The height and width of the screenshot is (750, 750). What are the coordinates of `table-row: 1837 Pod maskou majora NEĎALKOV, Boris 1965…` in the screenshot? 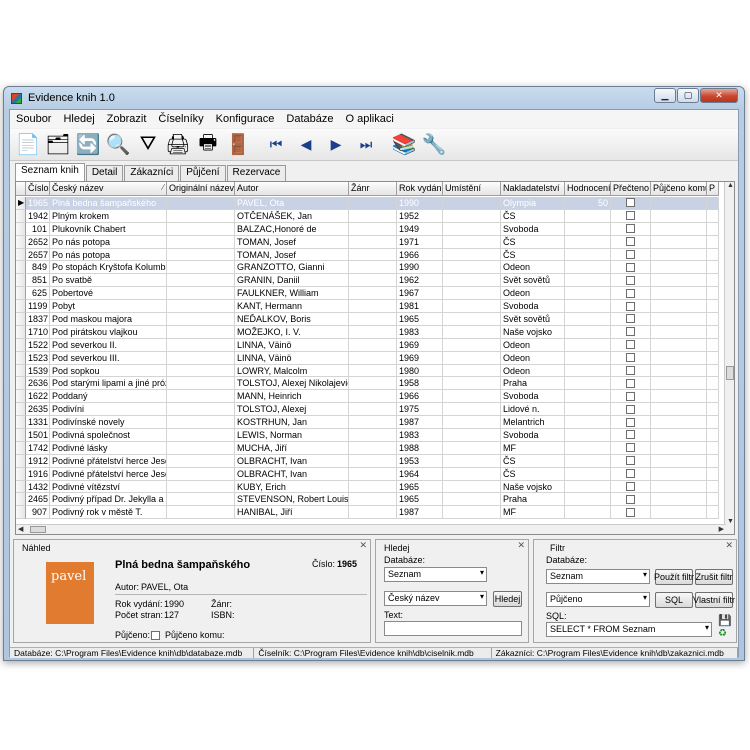 It's located at (367, 319).